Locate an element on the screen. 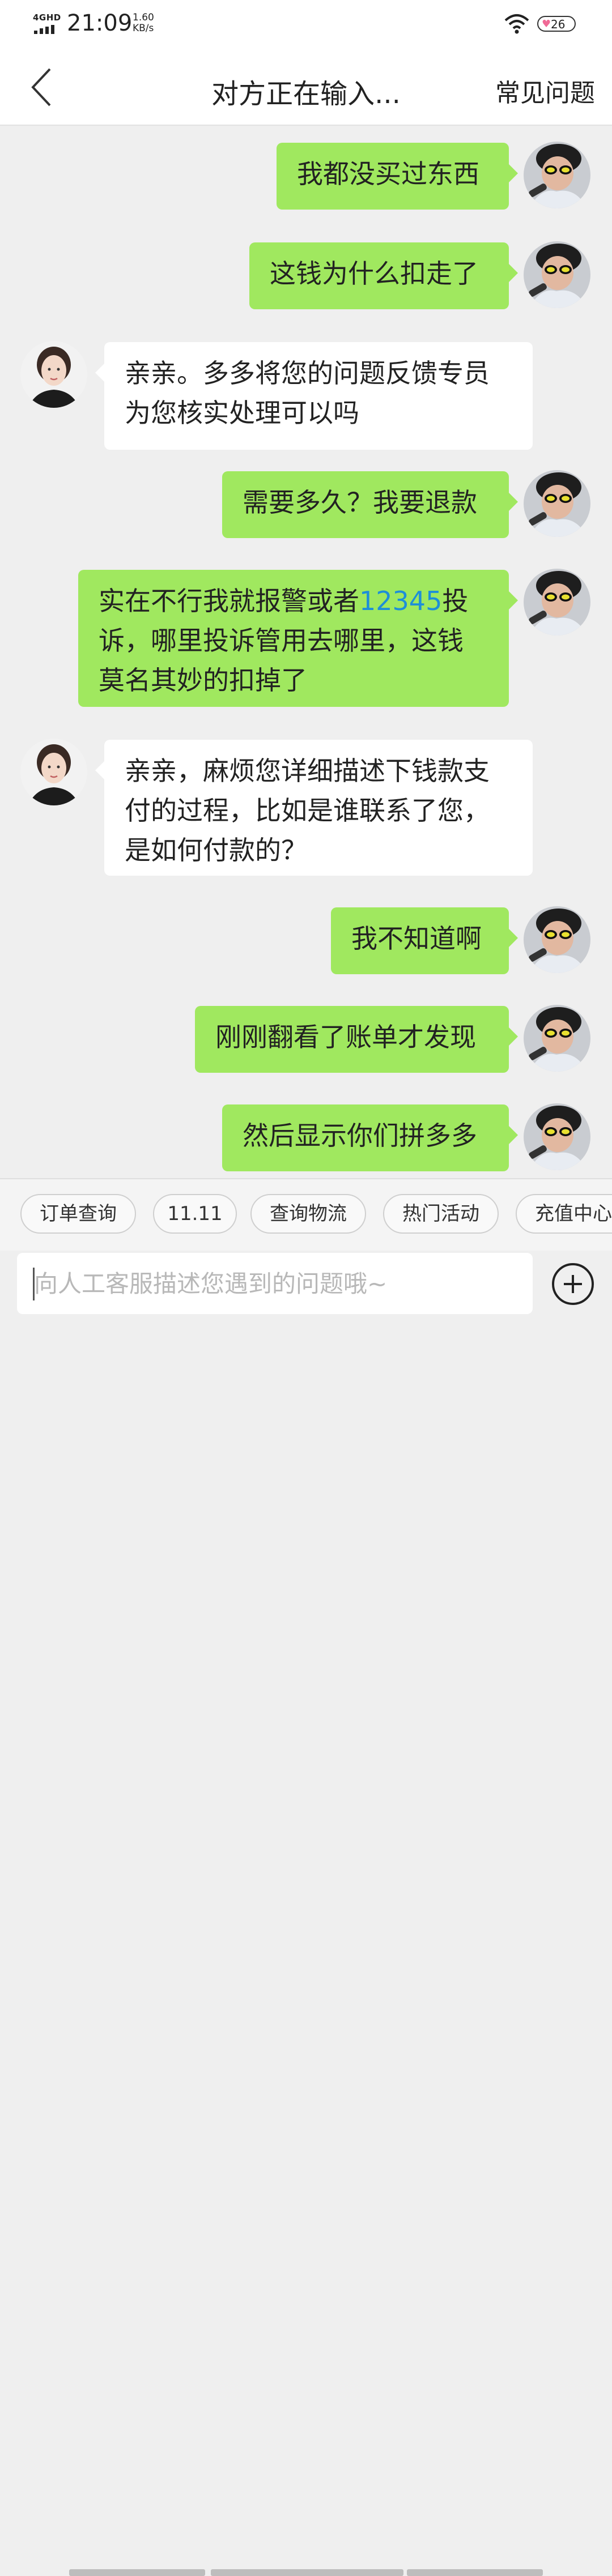 The height and width of the screenshot is (2576, 612). quick-reply-chip: 查询物流 is located at coordinates (308, 1214).